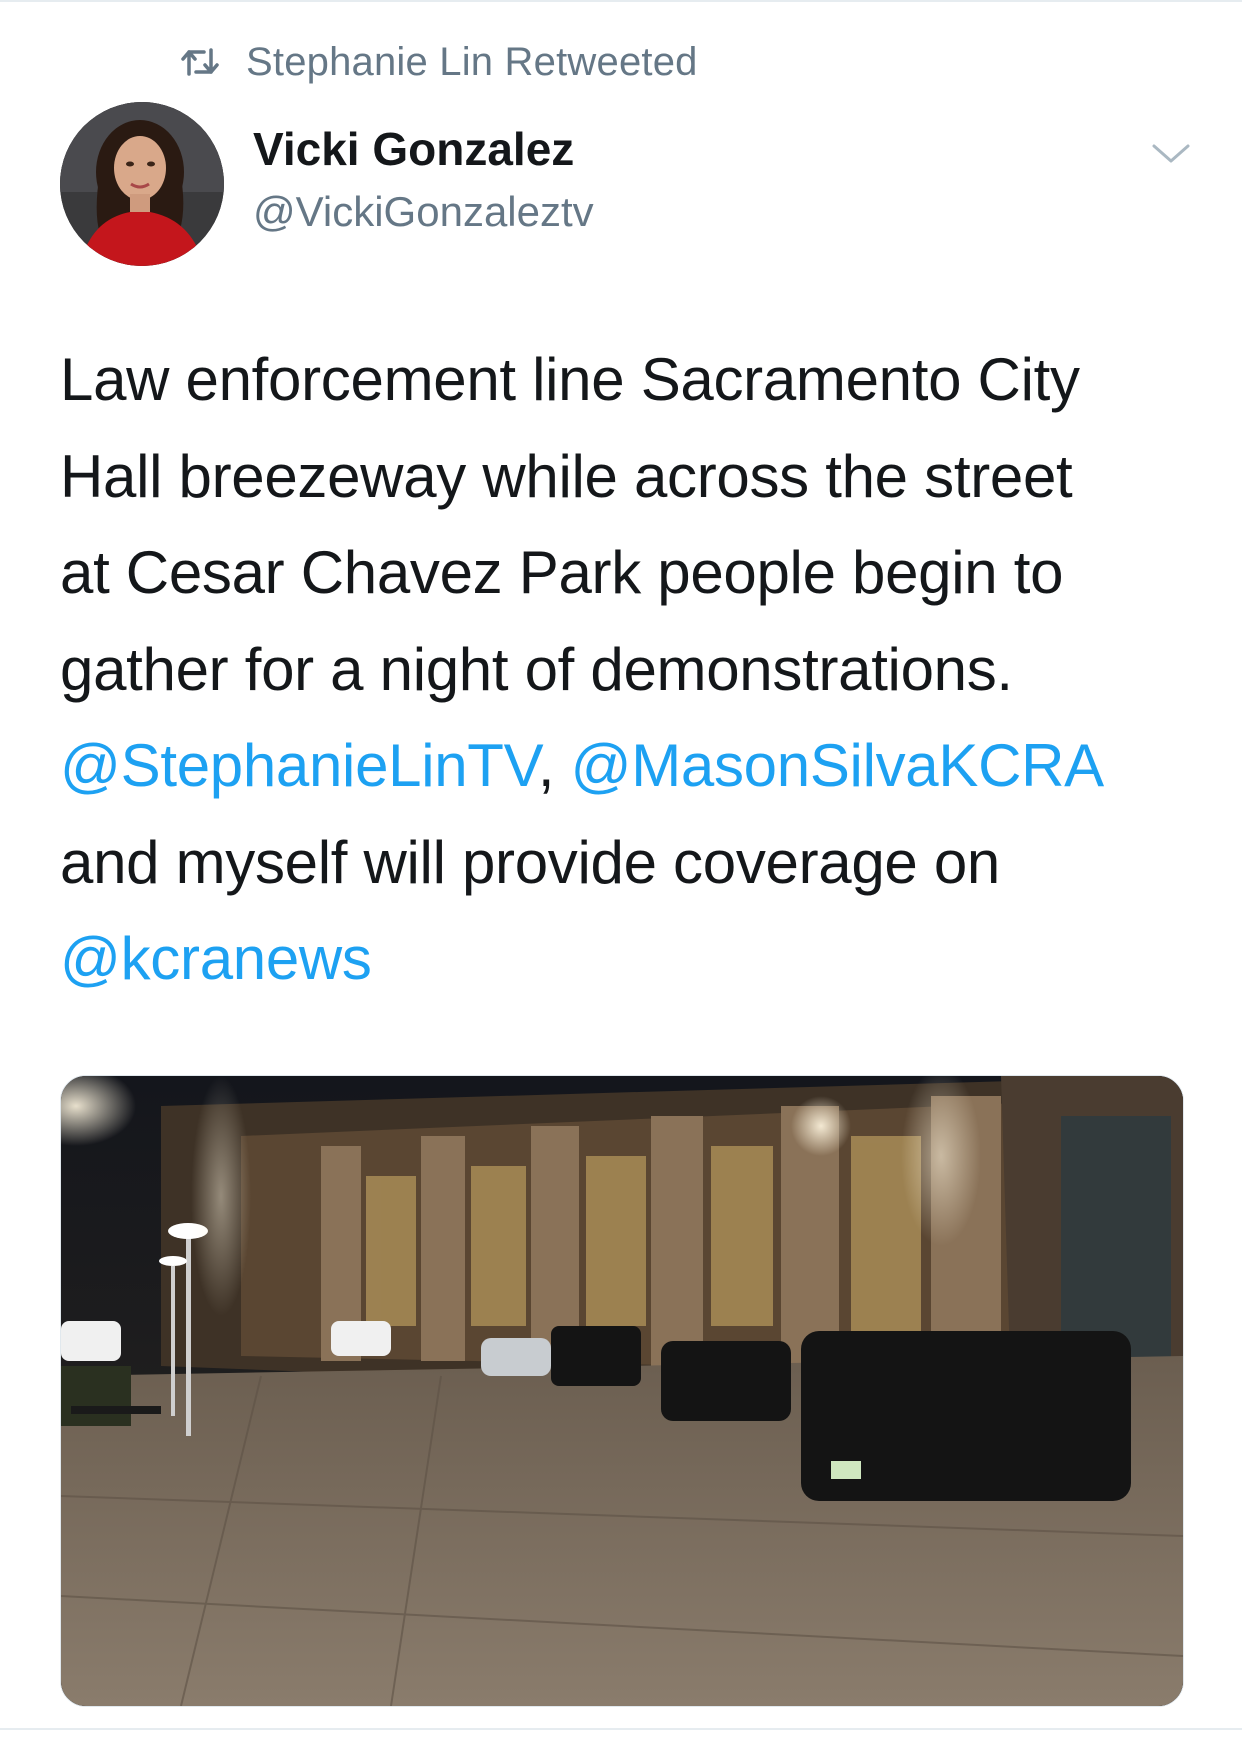  I want to click on tweet-line: Law enforcement line Sacramento City, so click(570, 379).